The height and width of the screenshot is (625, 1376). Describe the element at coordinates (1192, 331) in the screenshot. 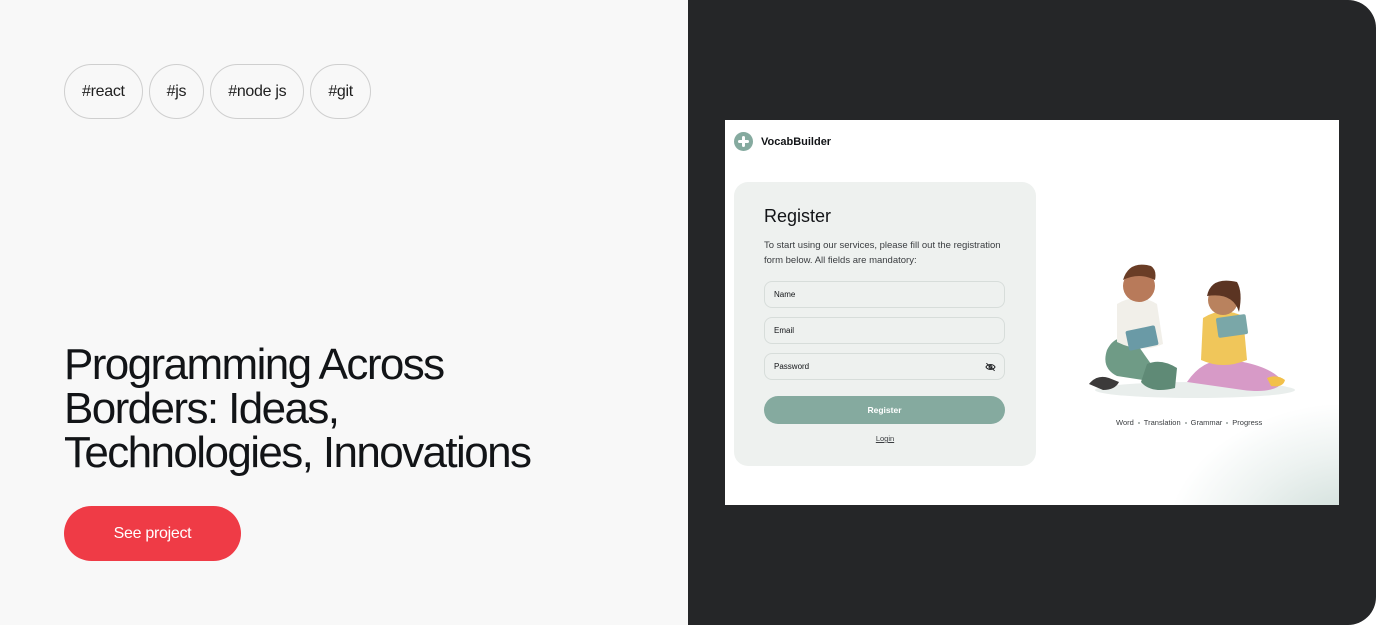

I see `reading-couple-illustration` at that location.